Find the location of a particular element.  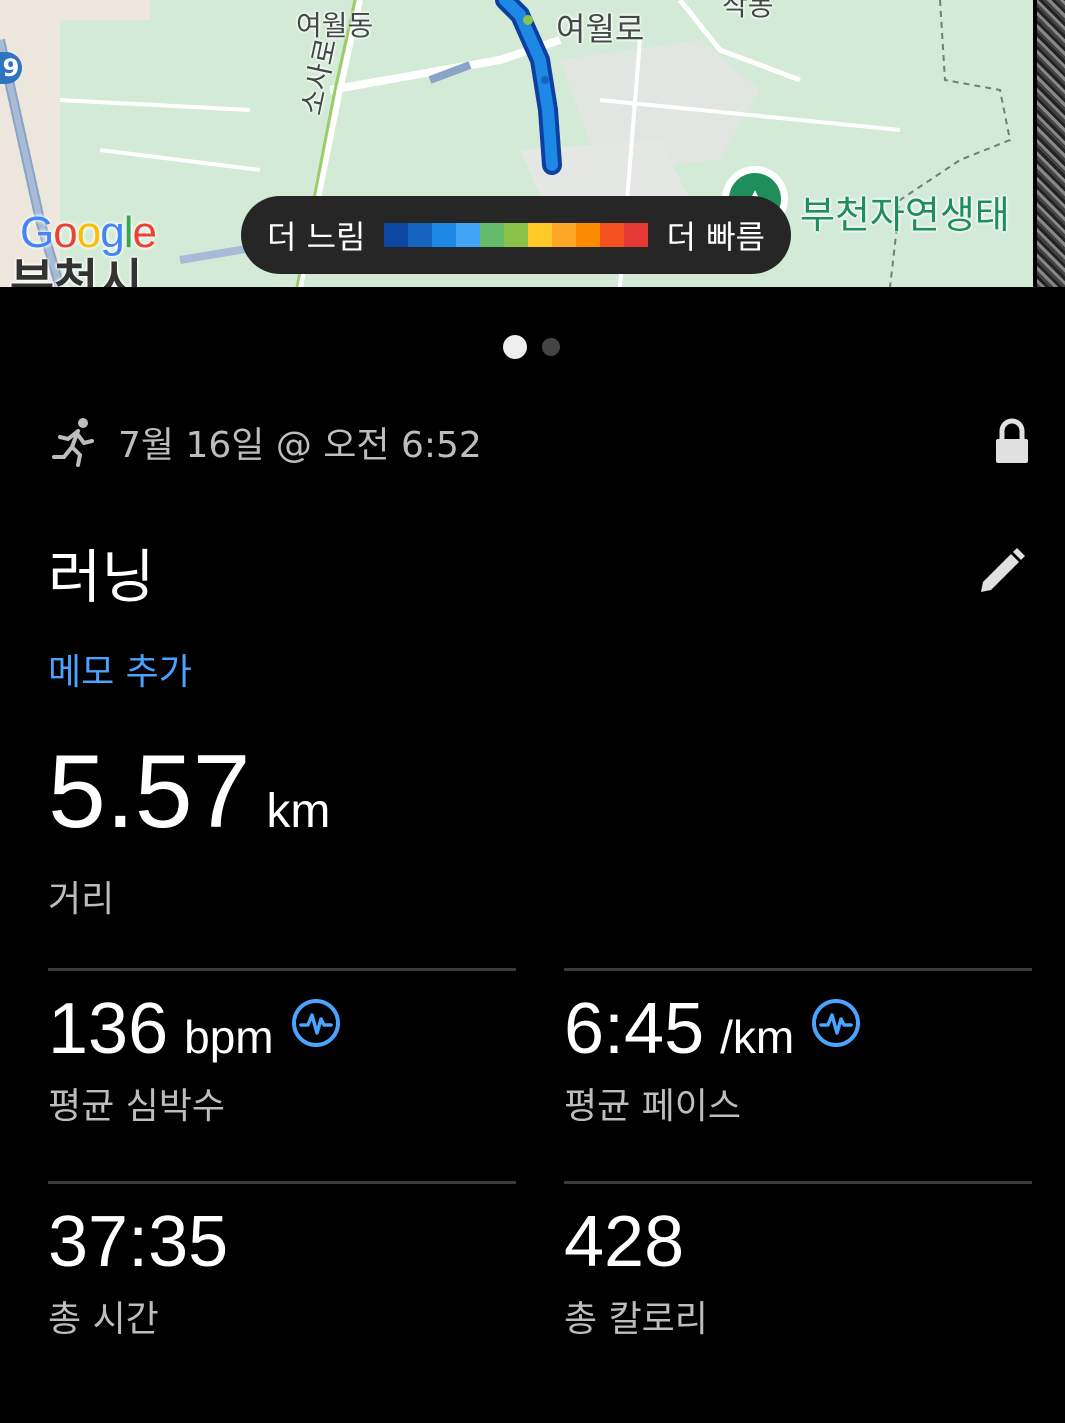

google-logo-letter: e is located at coordinates (144, 232).